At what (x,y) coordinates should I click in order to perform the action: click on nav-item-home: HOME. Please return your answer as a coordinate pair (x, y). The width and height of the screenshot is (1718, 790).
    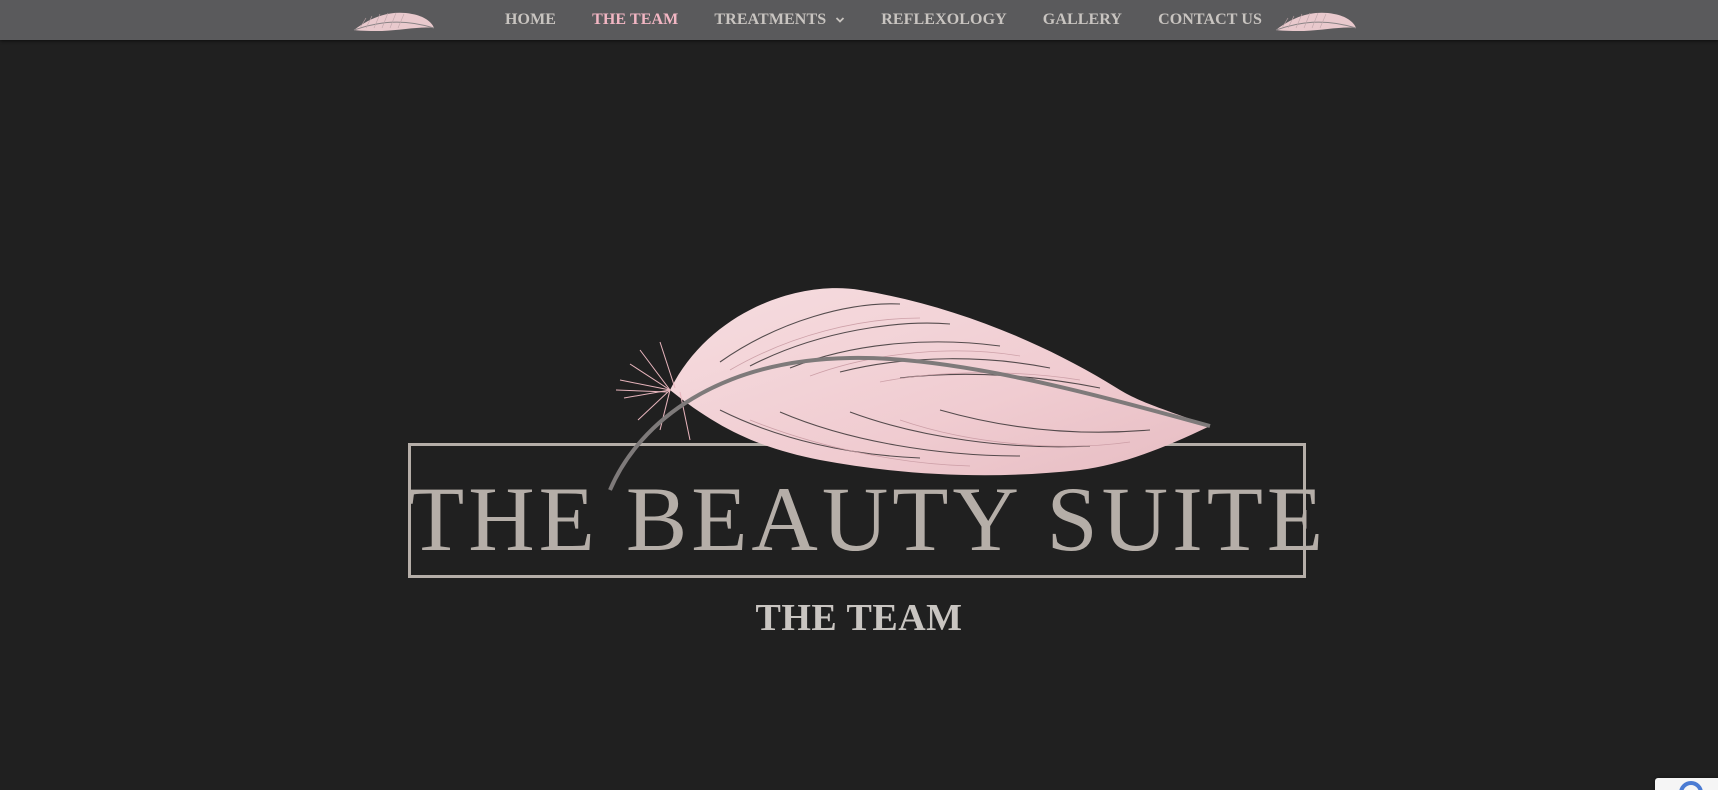
    Looking at the image, I should click on (530, 20).